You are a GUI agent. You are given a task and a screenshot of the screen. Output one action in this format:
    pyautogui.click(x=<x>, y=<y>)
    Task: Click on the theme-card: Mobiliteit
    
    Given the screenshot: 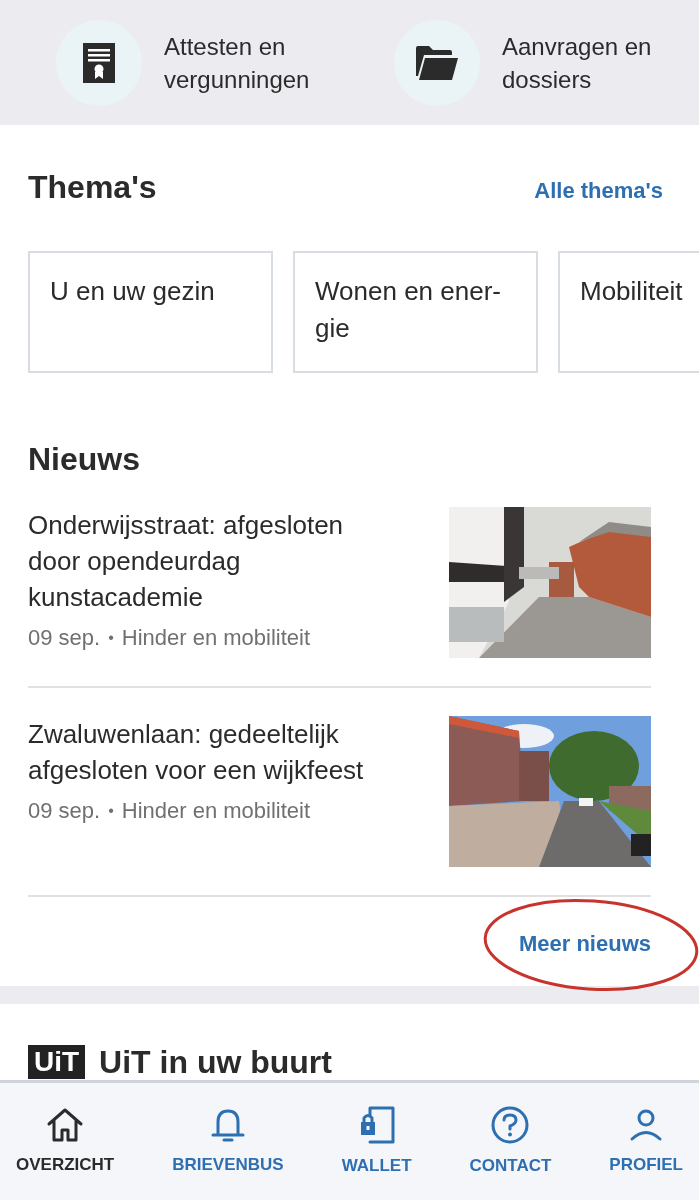 What is the action you would take?
    pyautogui.click(x=628, y=312)
    